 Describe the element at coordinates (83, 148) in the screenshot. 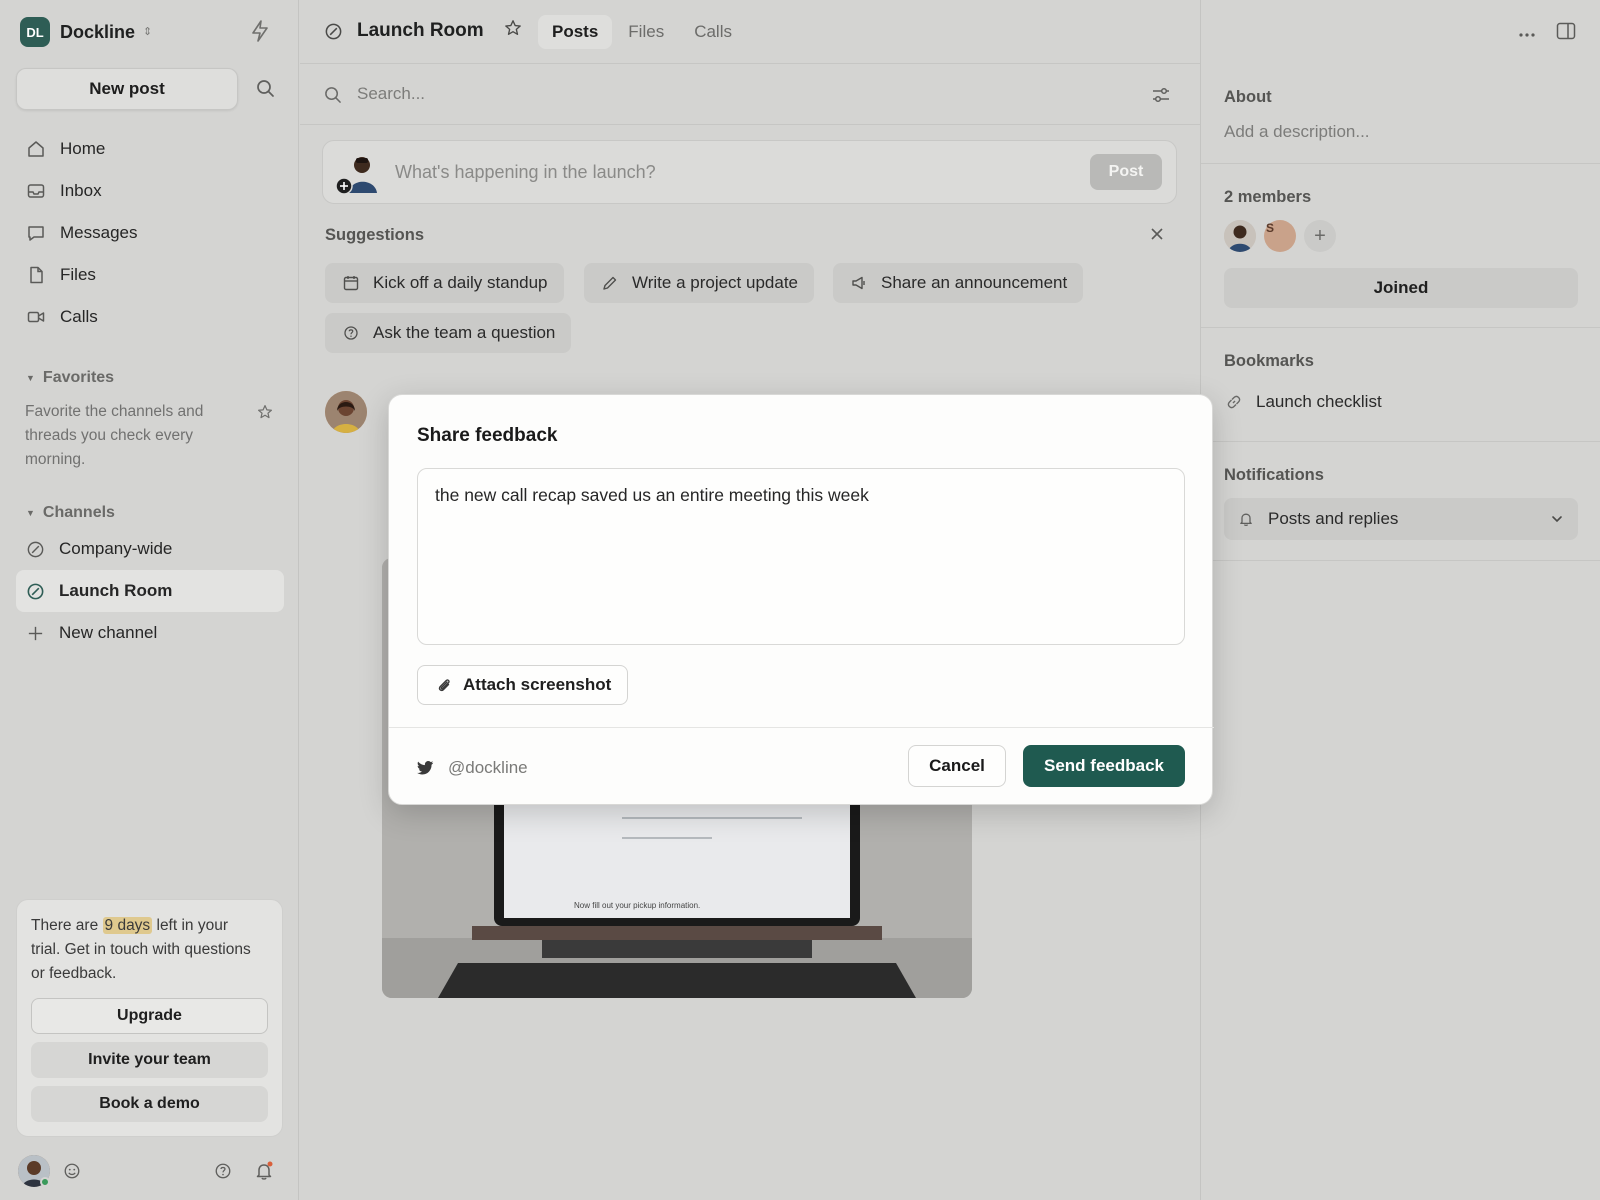

I see `sidebar-item-label: Home` at that location.